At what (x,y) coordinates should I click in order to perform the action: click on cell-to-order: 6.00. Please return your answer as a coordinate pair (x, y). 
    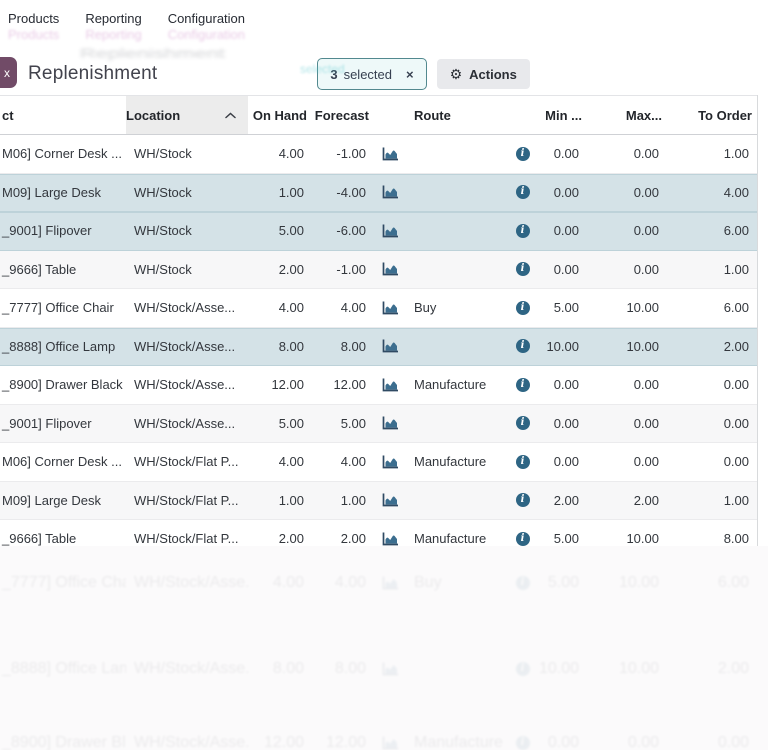
    Looking at the image, I should click on (712, 307).